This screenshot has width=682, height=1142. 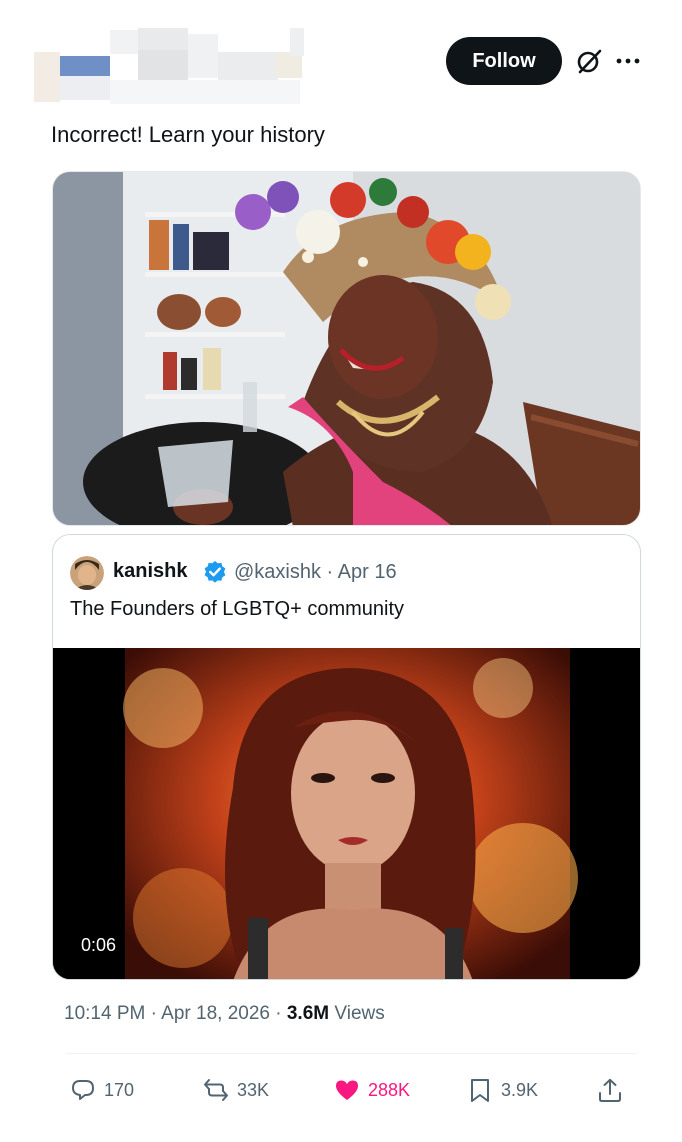 I want to click on bookmark-icon, so click(x=480, y=1090).